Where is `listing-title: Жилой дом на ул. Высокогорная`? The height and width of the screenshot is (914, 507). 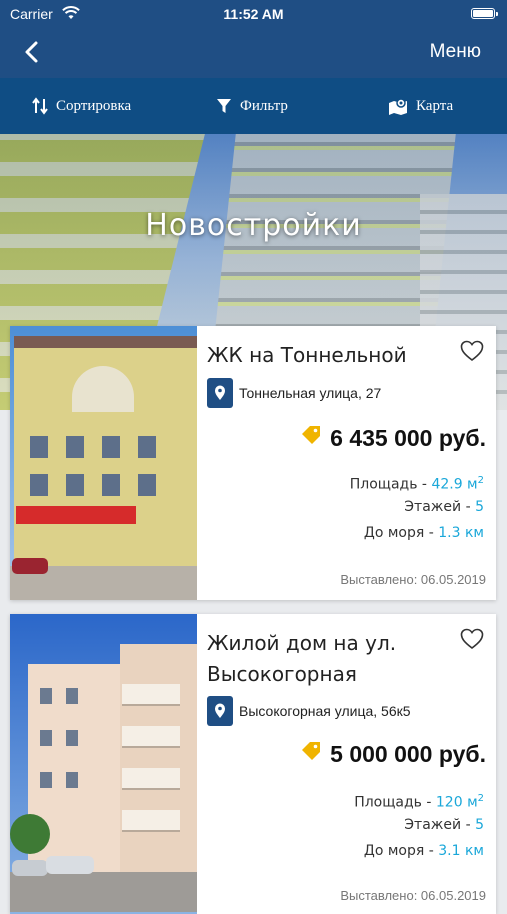 listing-title: Жилой дом на ул. Высокогорная is located at coordinates (302, 658).